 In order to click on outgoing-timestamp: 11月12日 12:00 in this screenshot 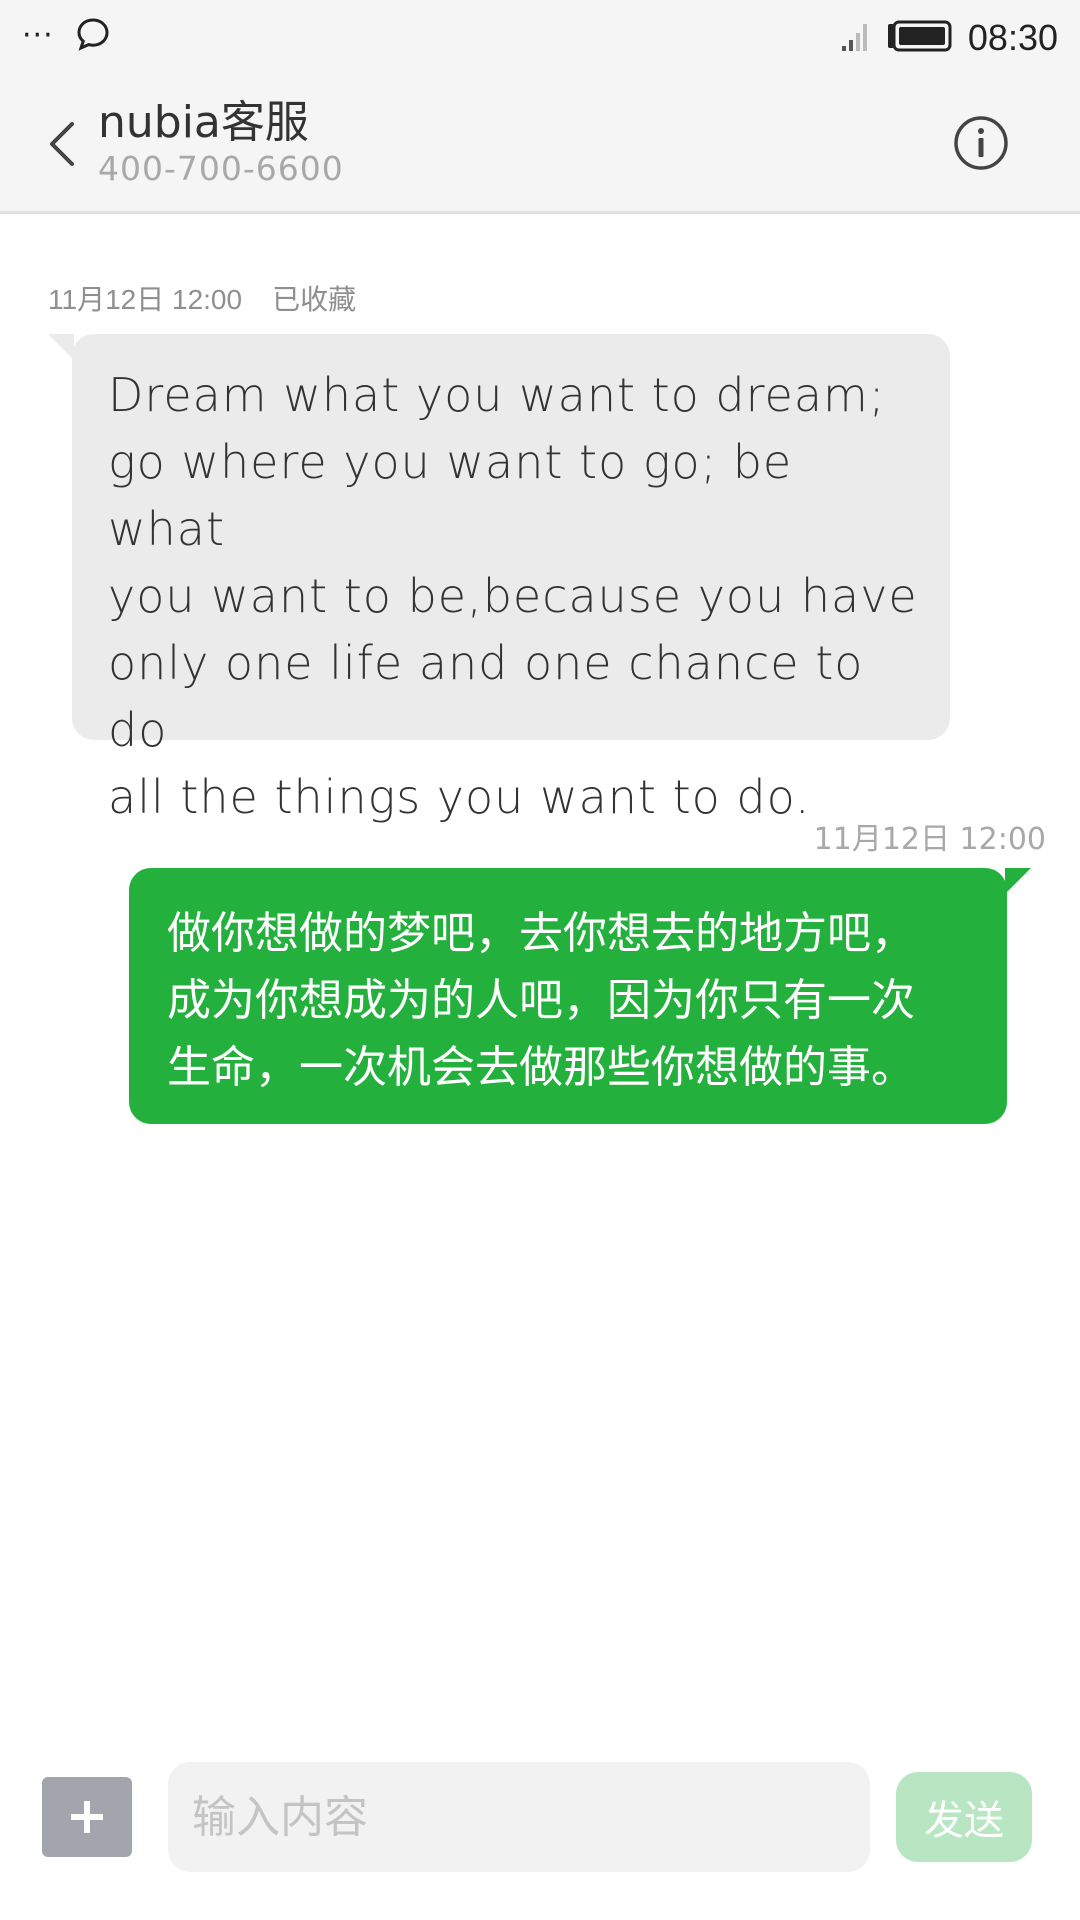, I will do `click(929, 839)`.